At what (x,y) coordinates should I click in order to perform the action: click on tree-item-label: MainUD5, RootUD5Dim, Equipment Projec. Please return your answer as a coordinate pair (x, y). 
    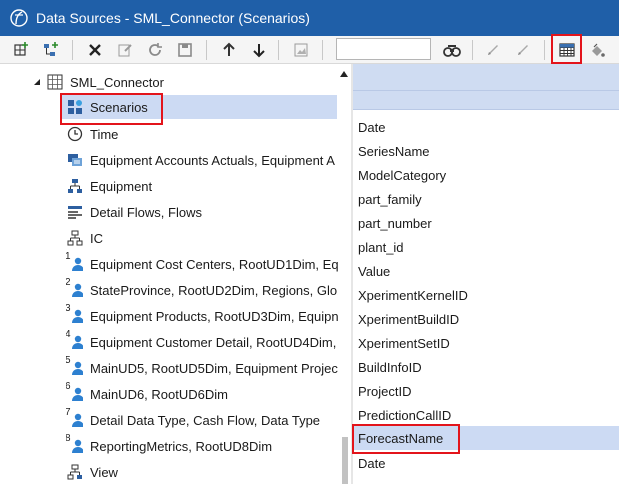
    Looking at the image, I should click on (214, 368).